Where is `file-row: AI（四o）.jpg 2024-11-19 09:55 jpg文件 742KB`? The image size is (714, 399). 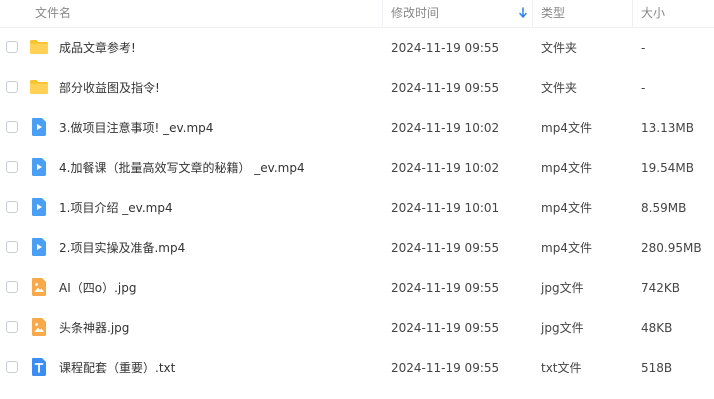 file-row: AI（四o）.jpg 2024-11-19 09:55 jpg文件 742KB is located at coordinates (357, 288).